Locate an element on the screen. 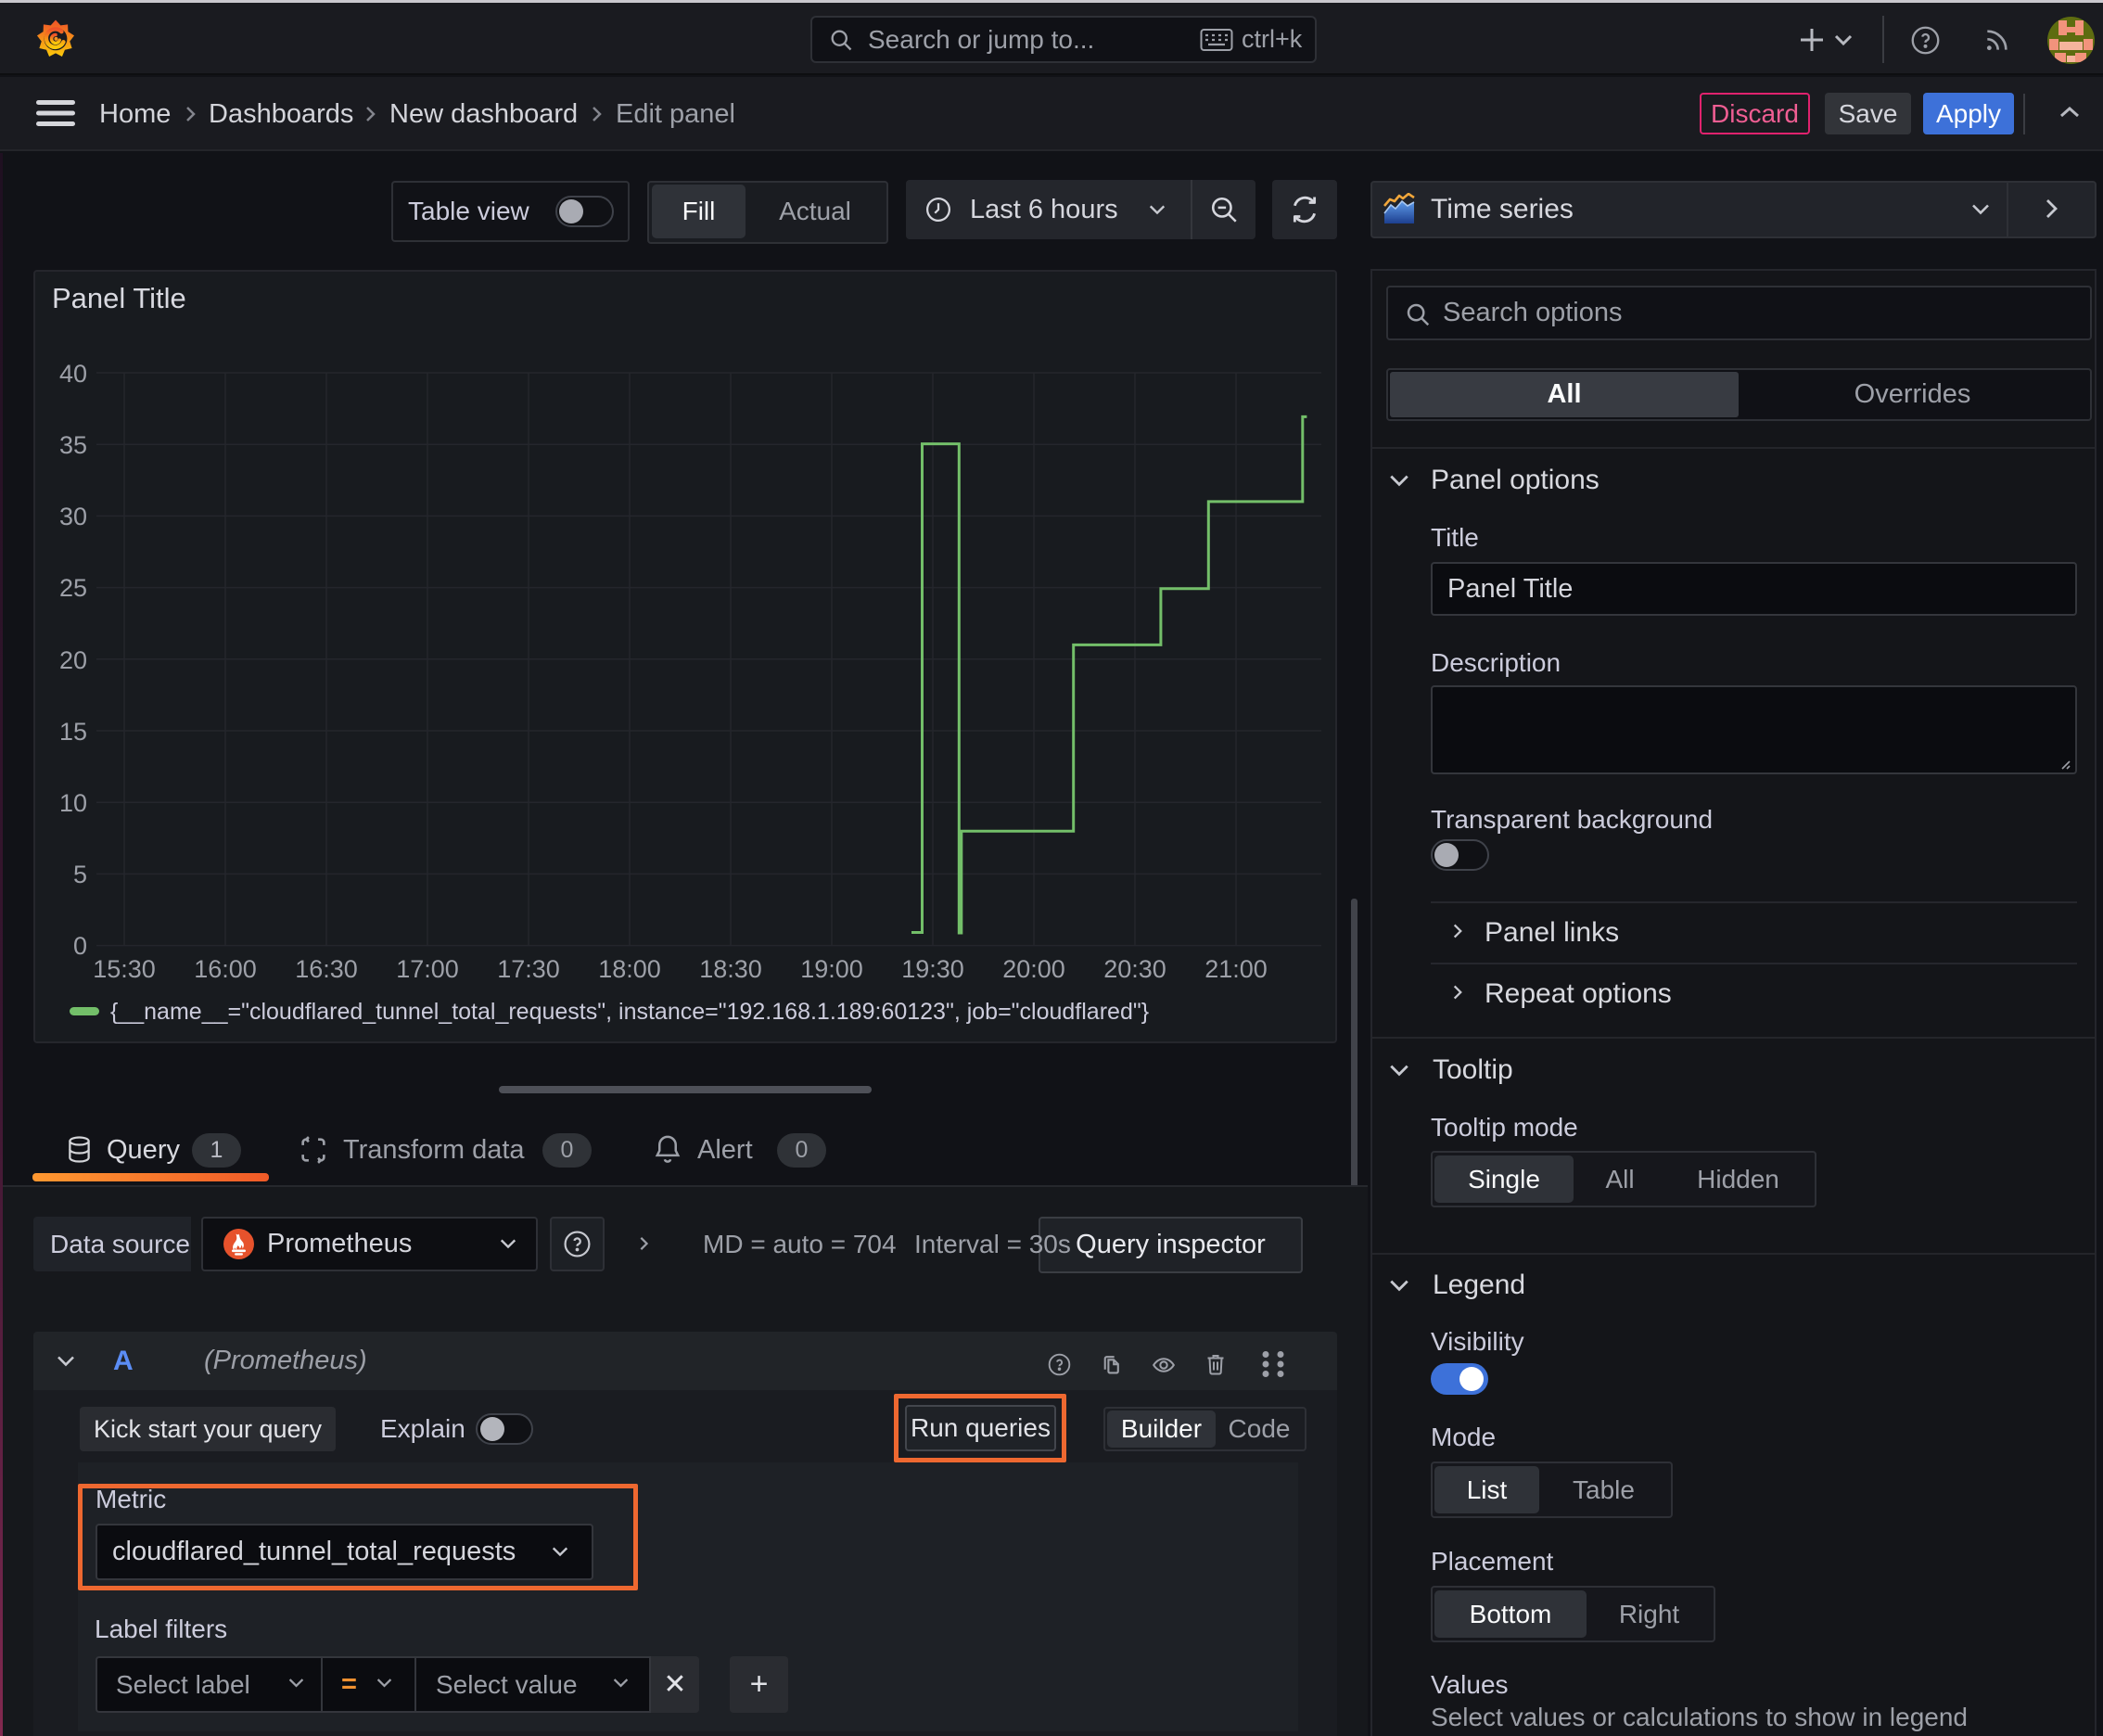  svg-text: 15:30 is located at coordinates (124, 969).